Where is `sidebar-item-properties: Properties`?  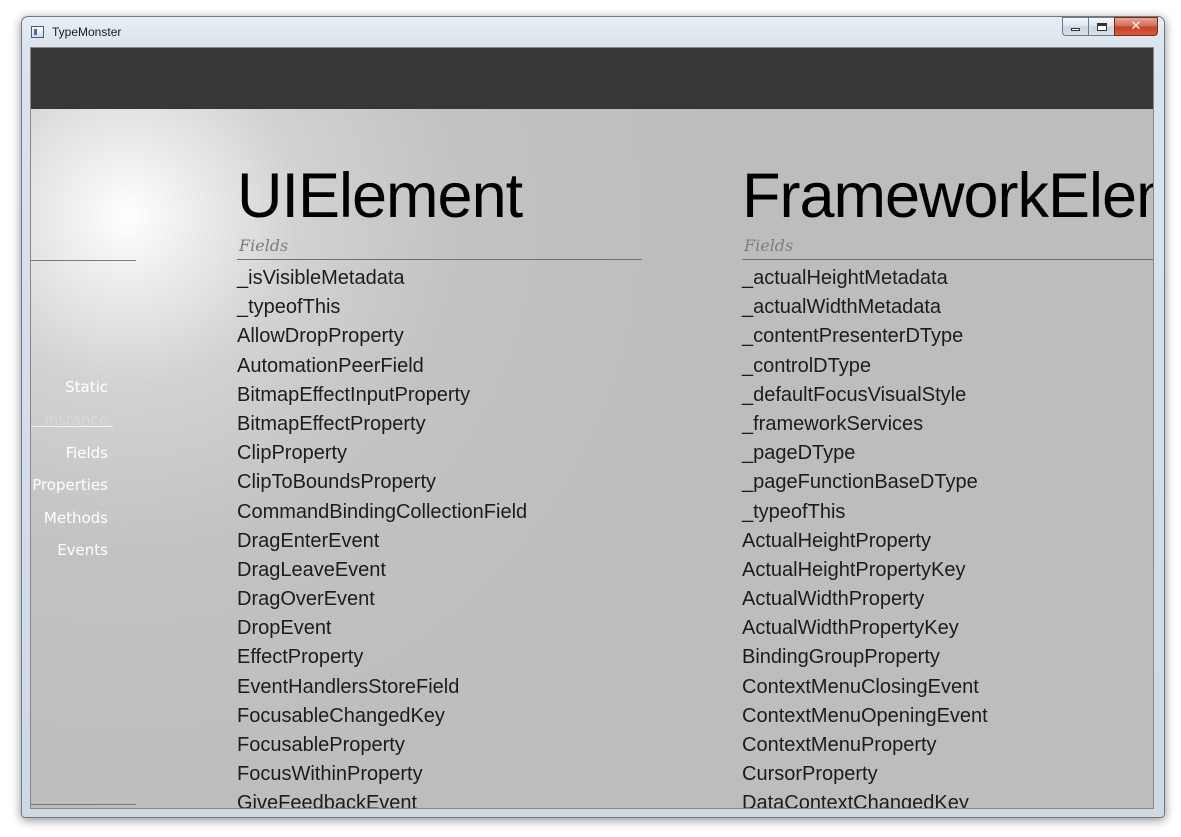
sidebar-item-properties: Properties is located at coordinates (69, 485).